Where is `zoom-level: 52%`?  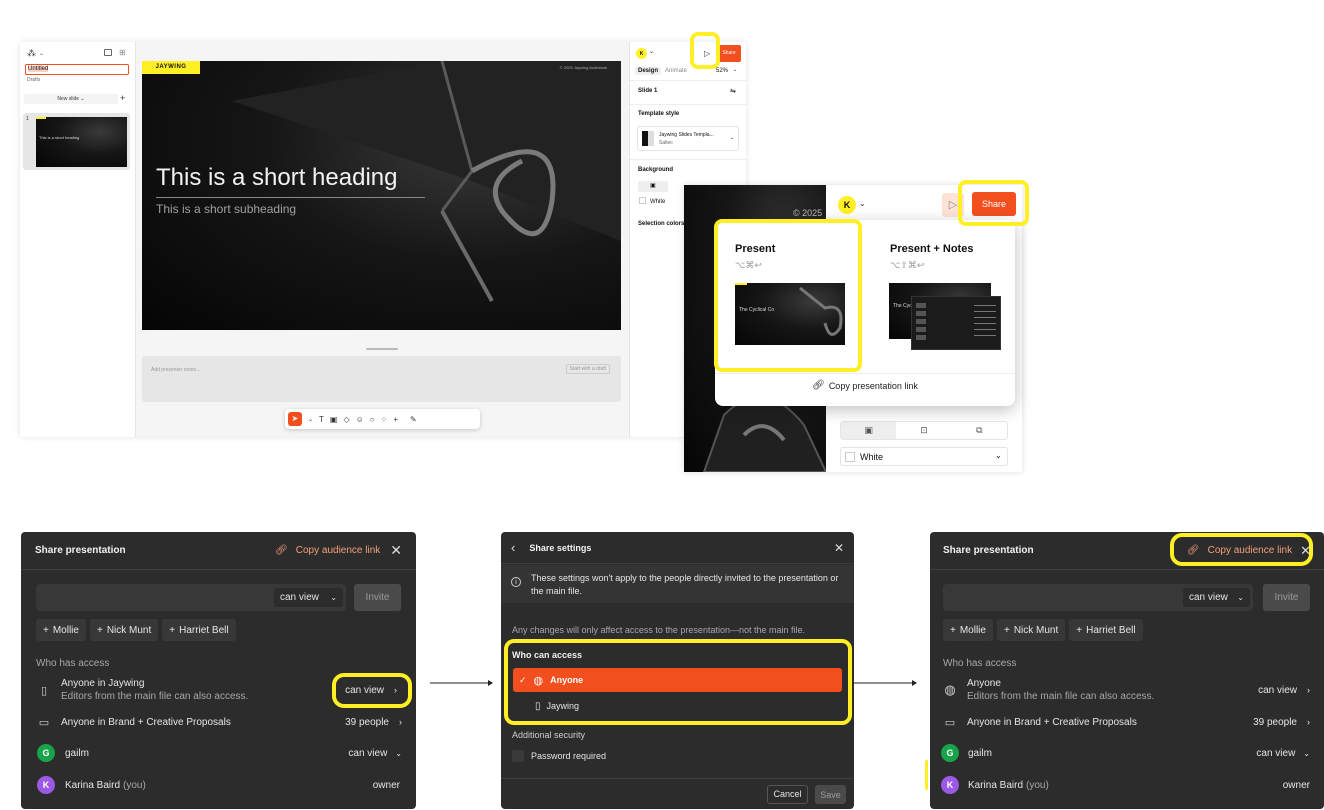 zoom-level: 52% is located at coordinates (722, 71).